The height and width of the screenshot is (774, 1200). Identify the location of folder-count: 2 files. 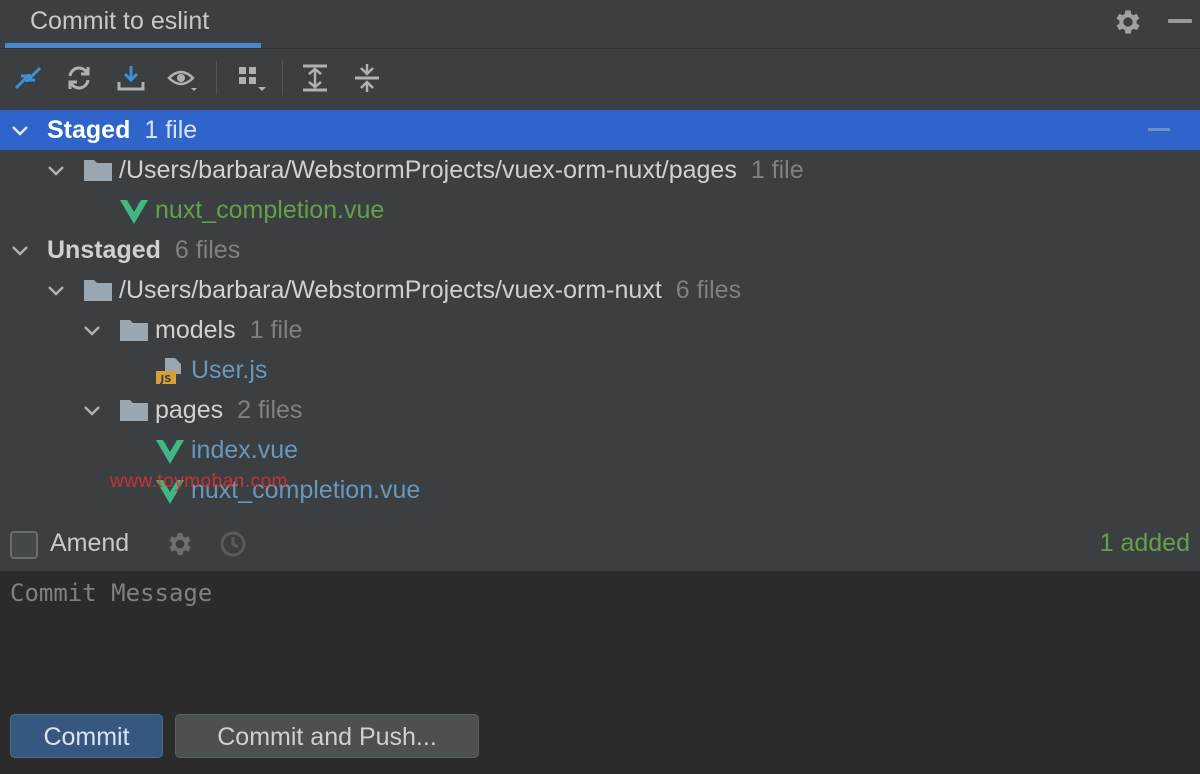
(270, 410).